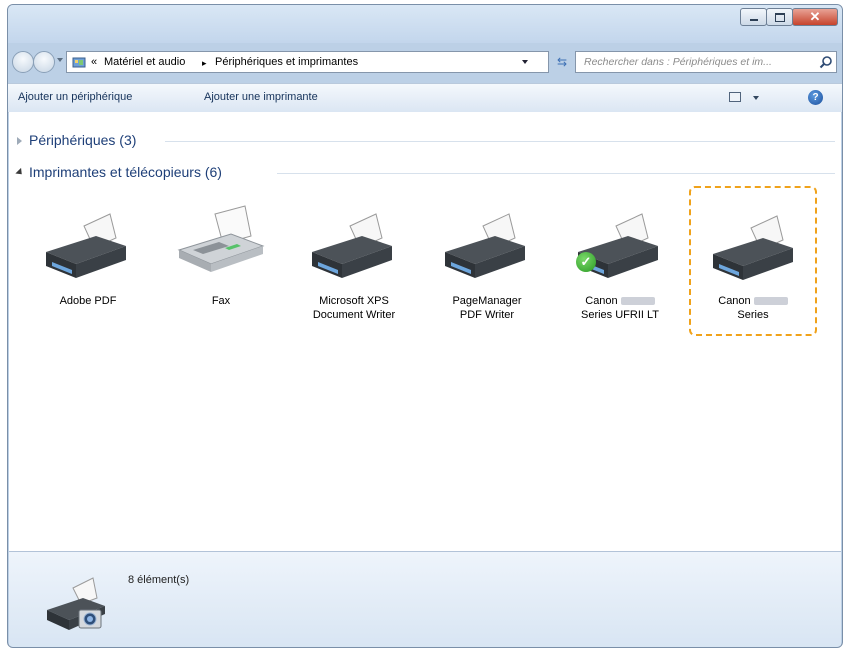 The height and width of the screenshot is (654, 851). What do you see at coordinates (20, 172) in the screenshot?
I see `collapse-arrow-icon` at bounding box center [20, 172].